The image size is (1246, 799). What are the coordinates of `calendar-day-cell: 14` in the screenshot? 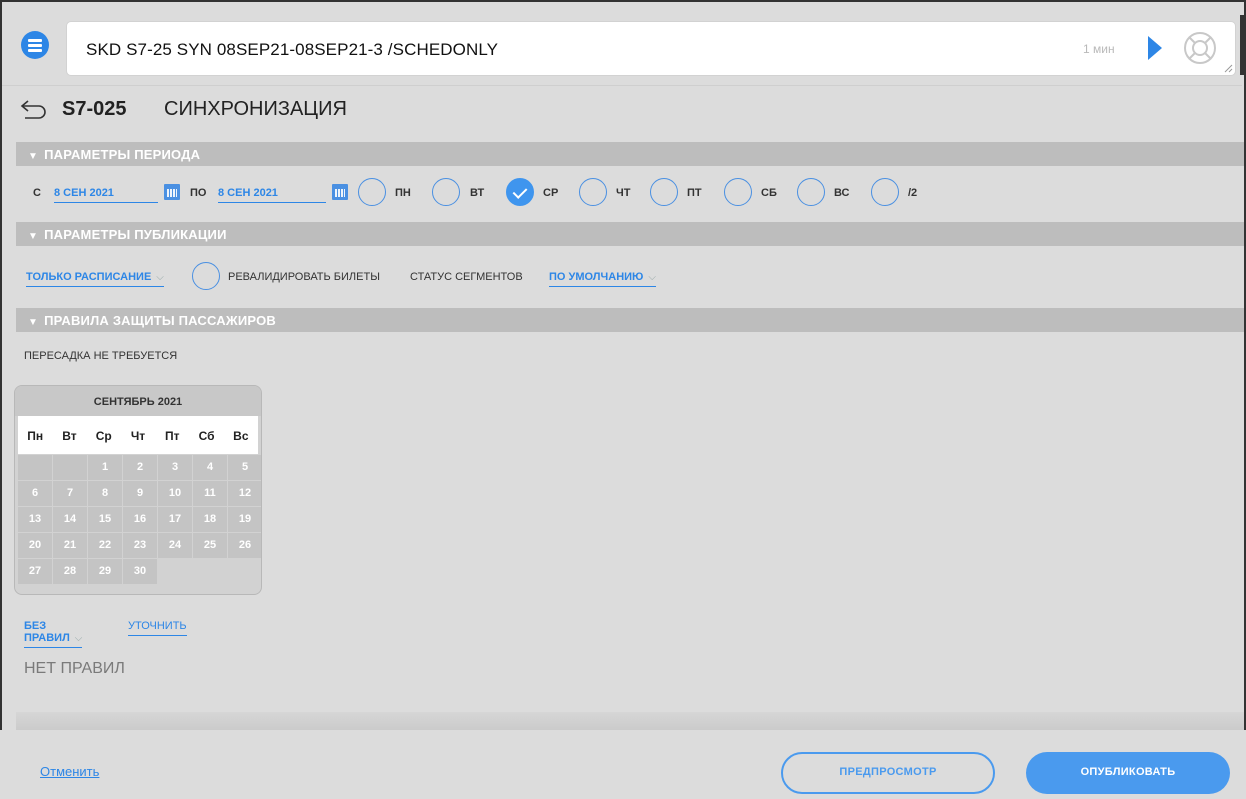 It's located at (70, 519).